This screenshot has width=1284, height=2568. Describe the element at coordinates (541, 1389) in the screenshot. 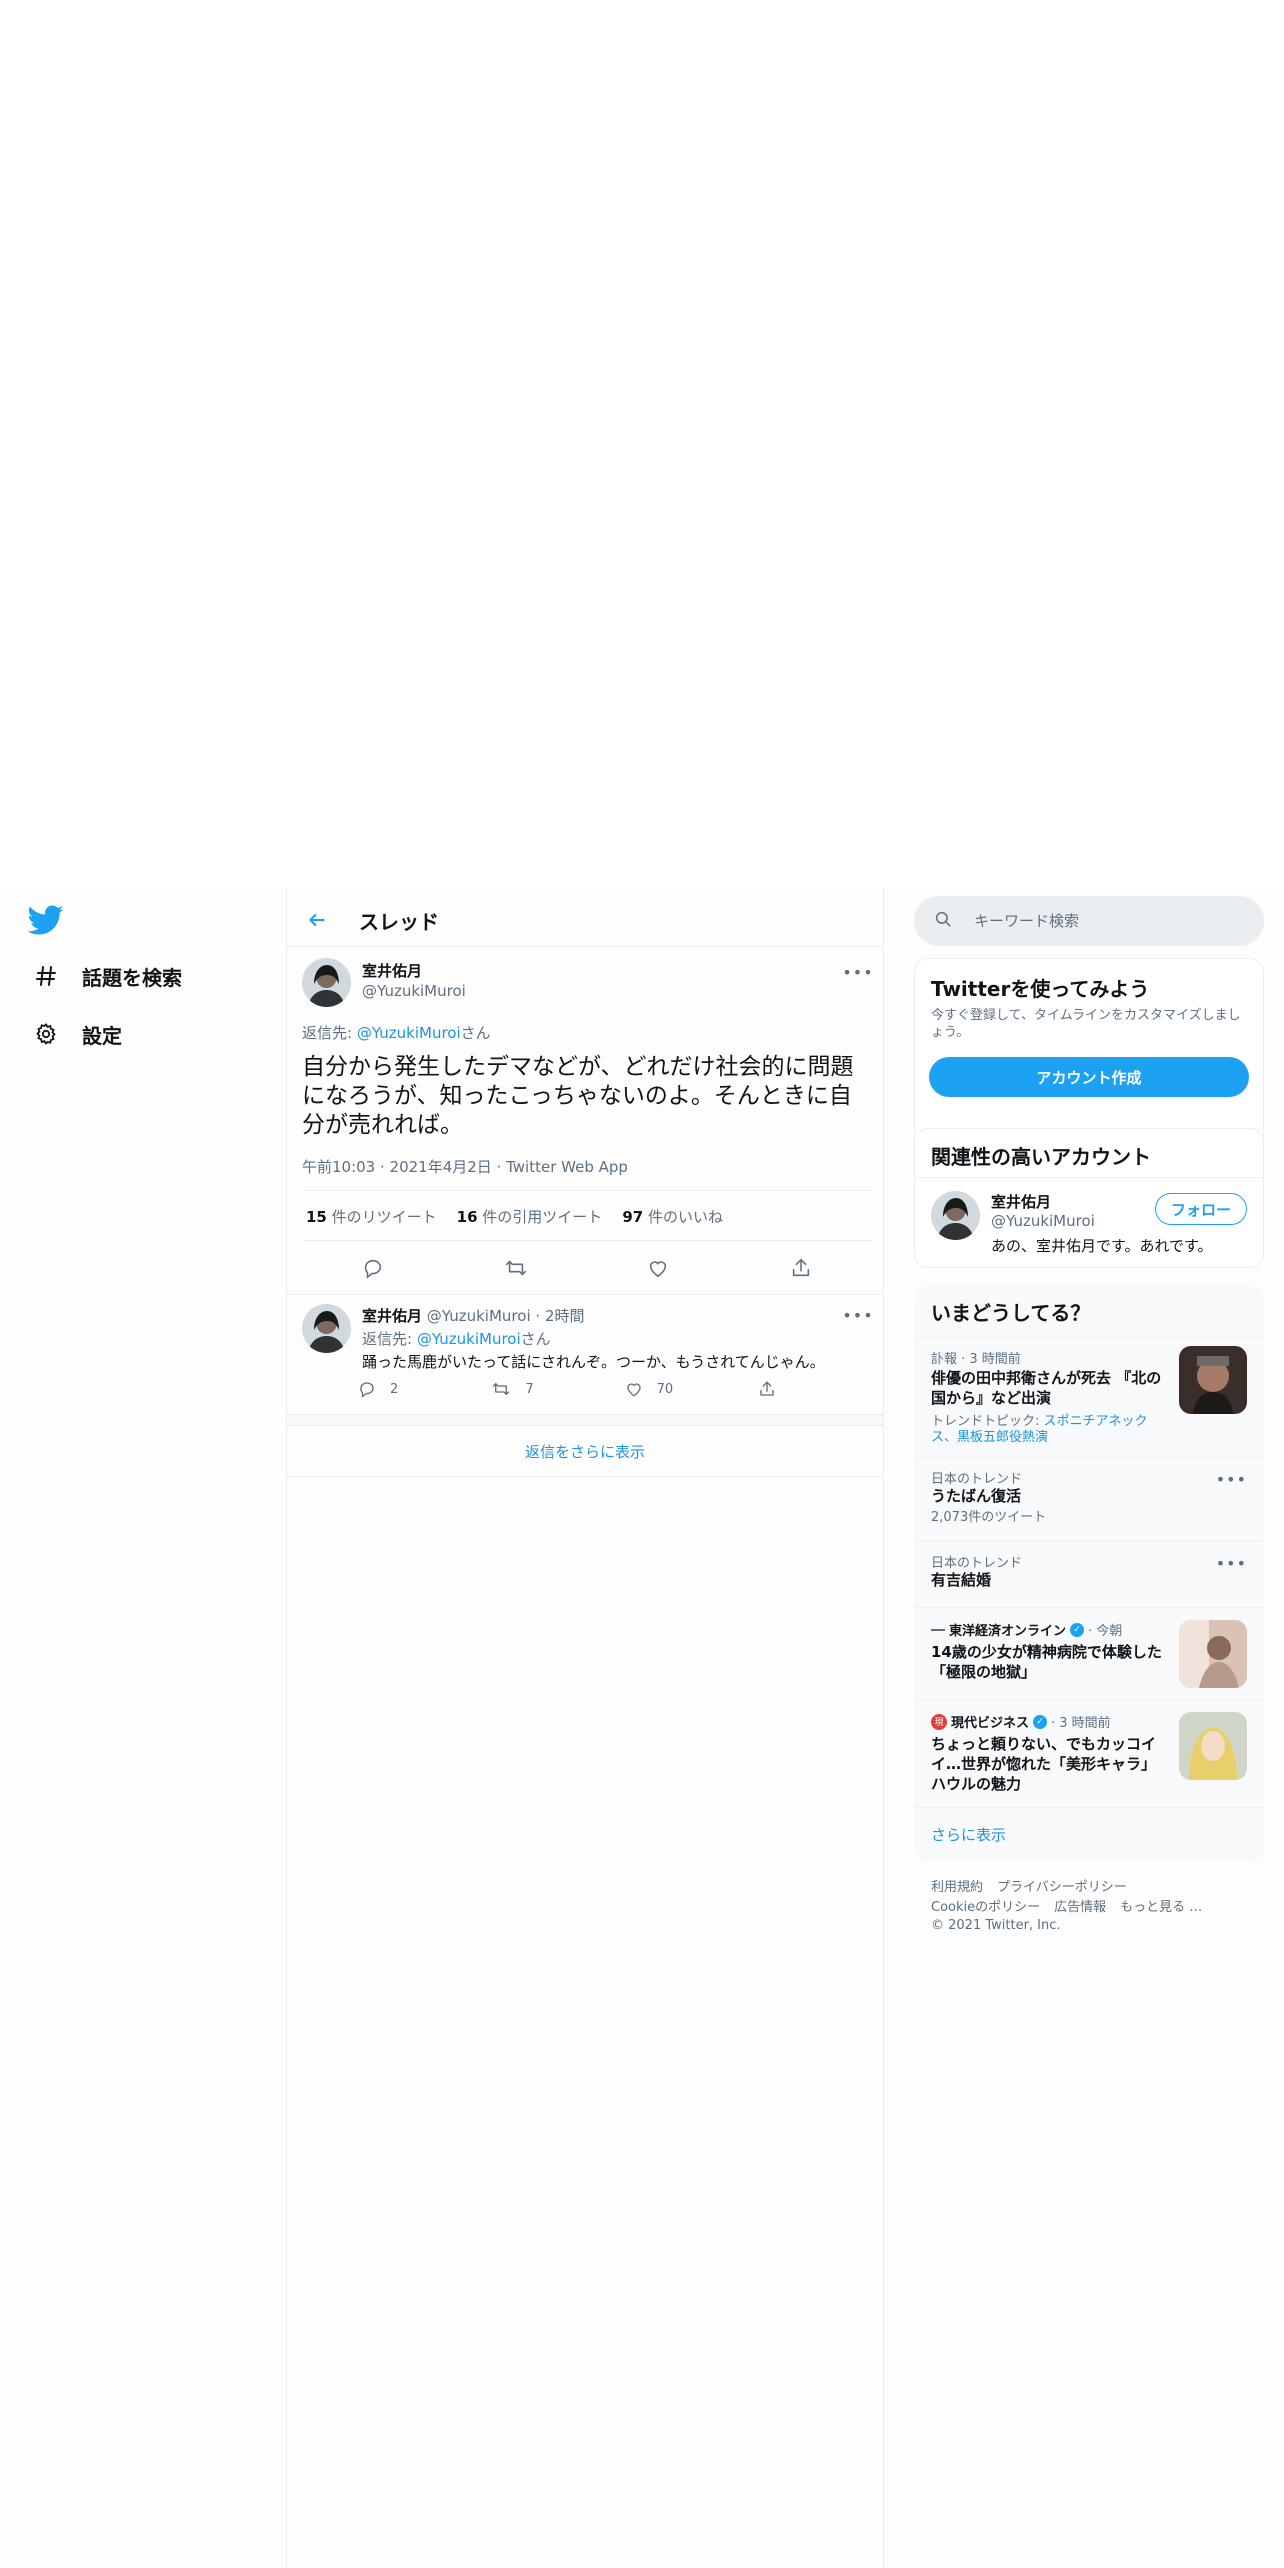

I see `reply-retweet-button: 7` at that location.